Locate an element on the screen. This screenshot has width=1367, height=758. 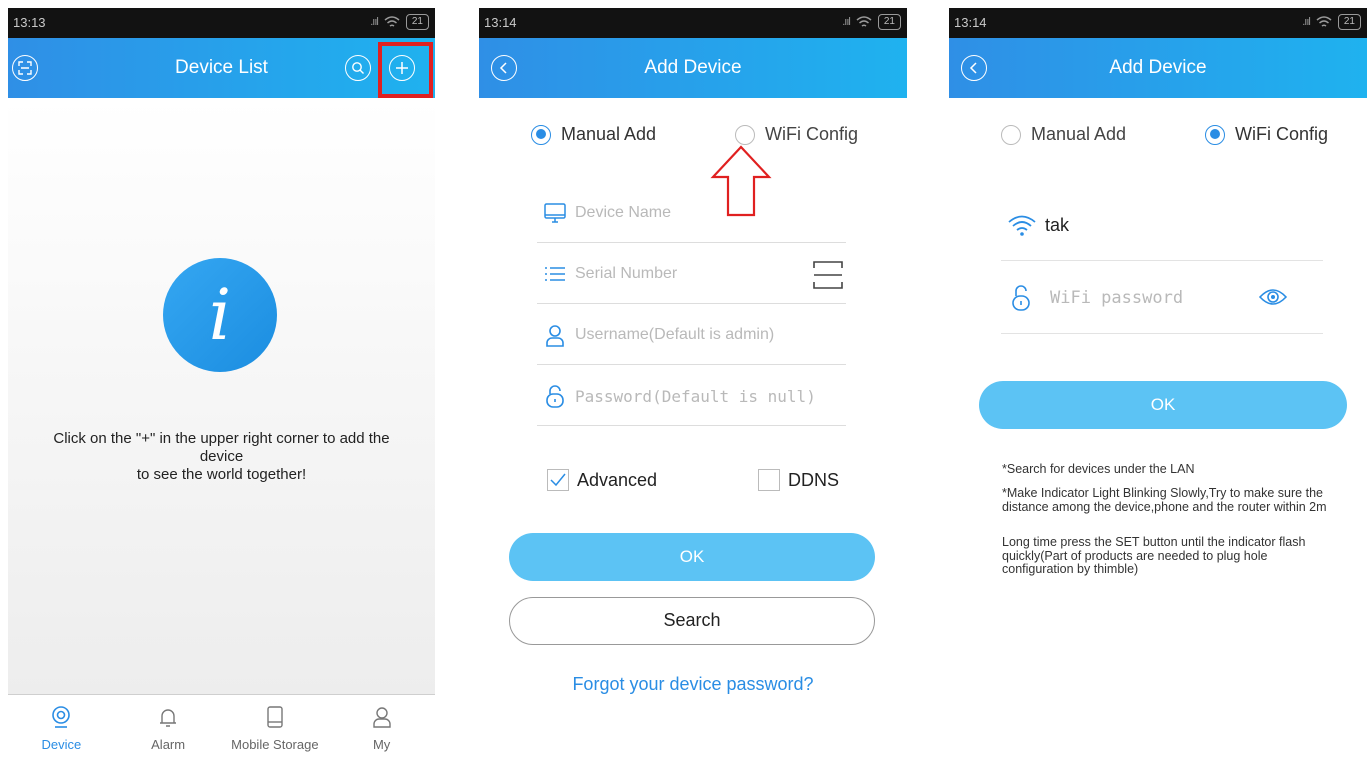
tab-device: Device is located at coordinates (61, 726).